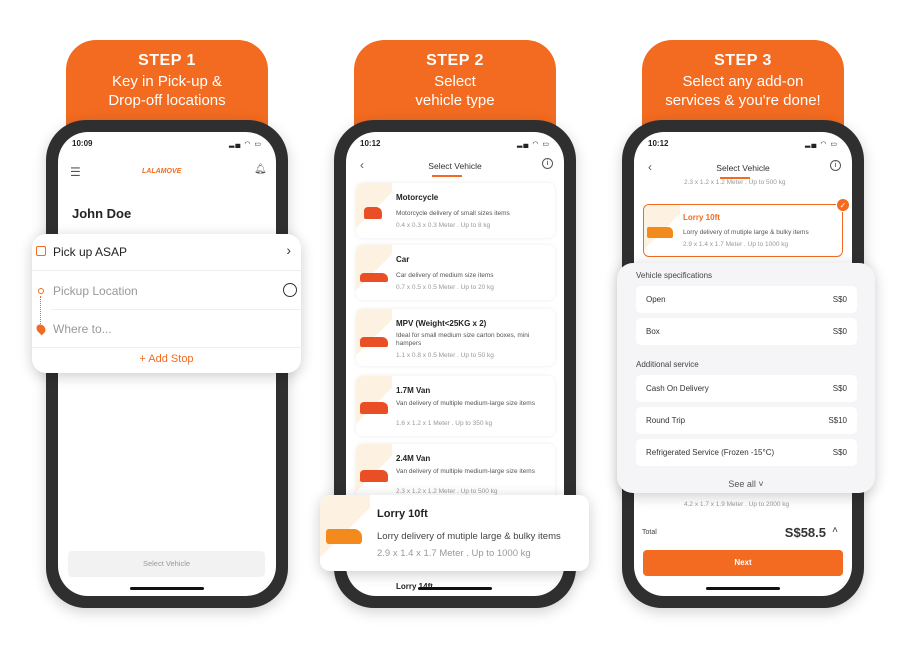  Describe the element at coordinates (167, 81) in the screenshot. I see `step-subtitle: Key in Pick-up &` at that location.